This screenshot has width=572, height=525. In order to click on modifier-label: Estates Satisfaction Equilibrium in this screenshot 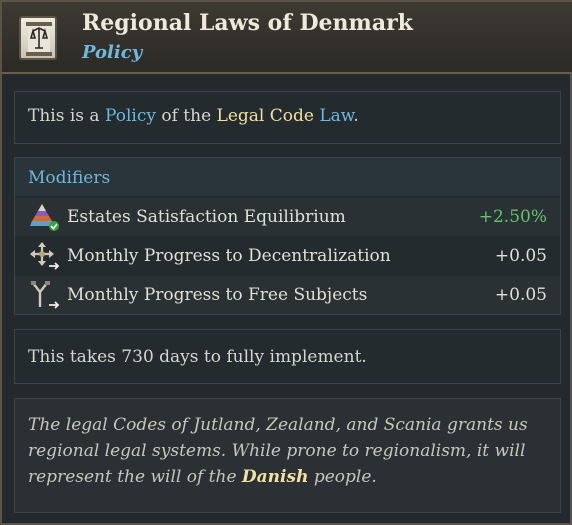, I will do `click(206, 217)`.